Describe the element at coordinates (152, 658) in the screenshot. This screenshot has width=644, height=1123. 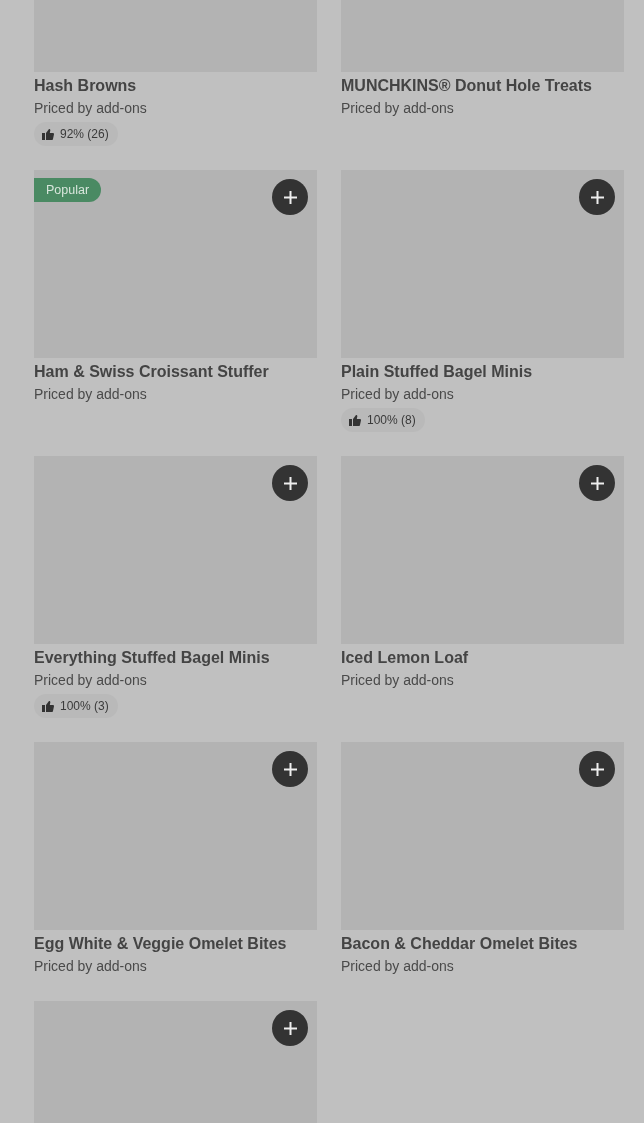
I see `item-name: Everything Stuffed Bagel Minis` at that location.